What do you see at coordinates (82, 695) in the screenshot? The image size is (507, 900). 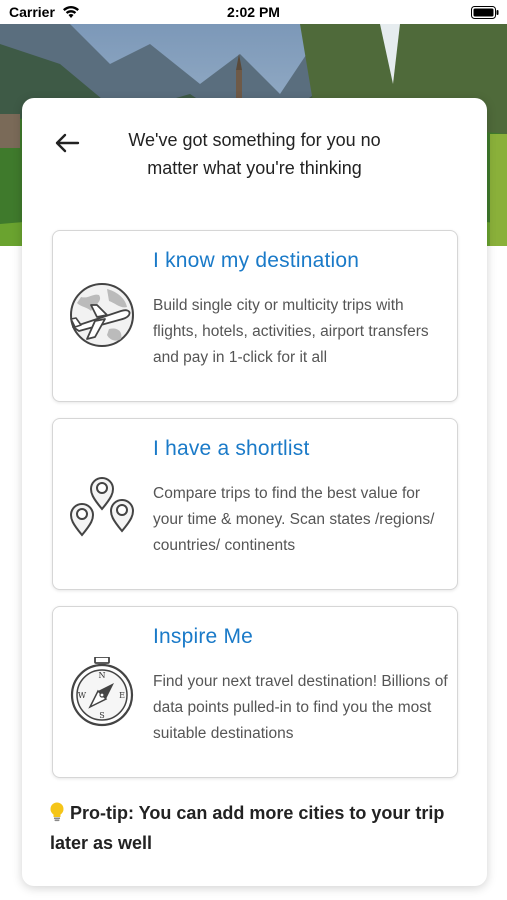 I see `compass-w-label: W` at bounding box center [82, 695].